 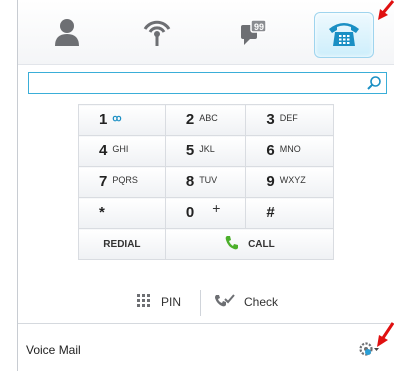 I want to click on redial-button: REDIAL, so click(x=122, y=244).